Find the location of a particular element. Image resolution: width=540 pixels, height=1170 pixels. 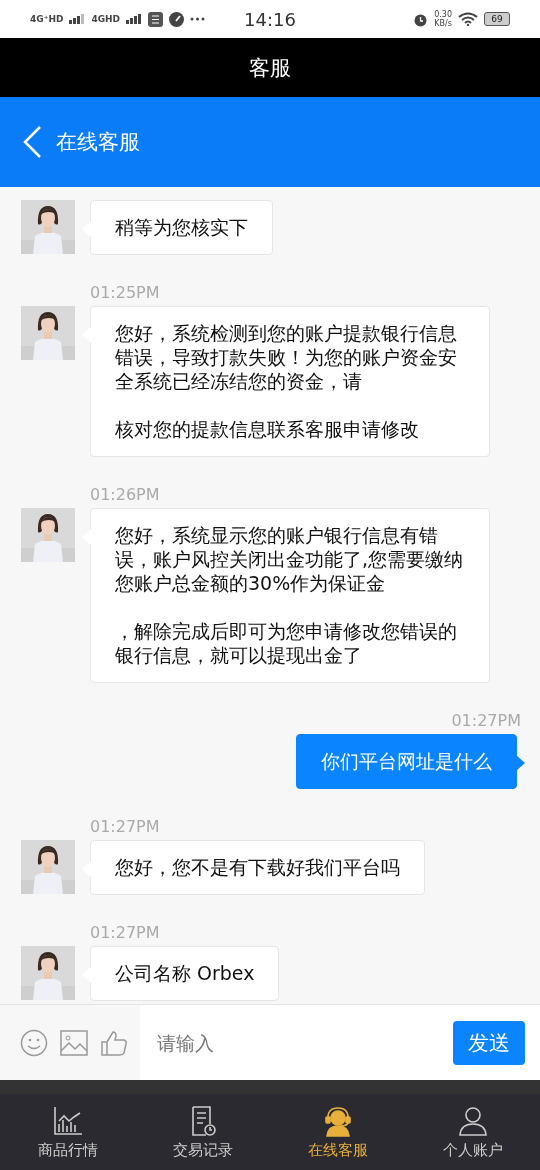

header-title: 在线客服 is located at coordinates (98, 142).